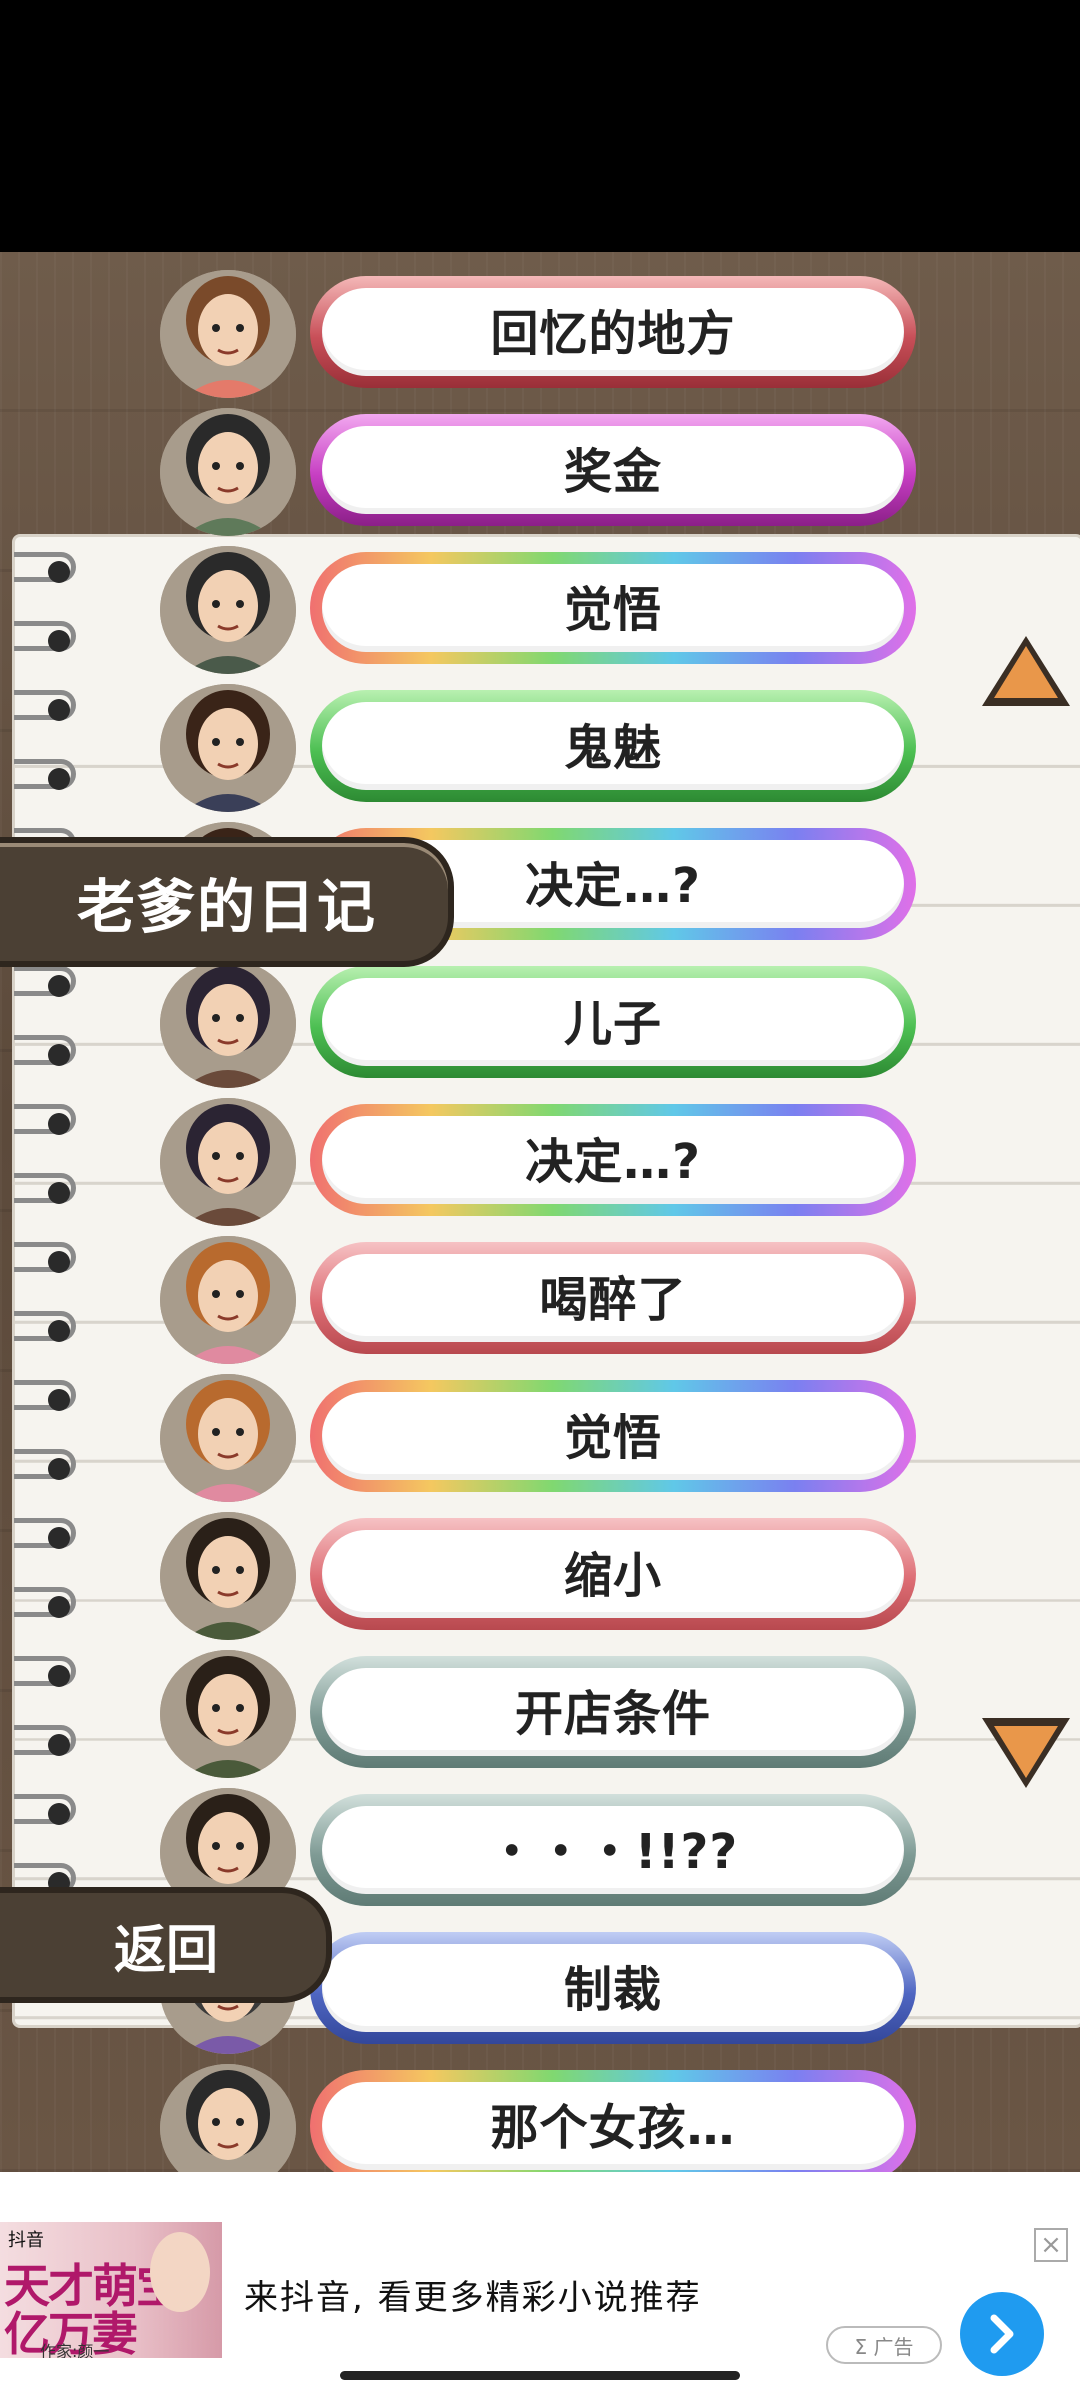 Image resolution: width=1080 pixels, height=2400 pixels. Describe the element at coordinates (111, 2290) in the screenshot. I see `ad-thumbnail: 抖音 天才萌宝 亿万妻 作家:颜一` at that location.